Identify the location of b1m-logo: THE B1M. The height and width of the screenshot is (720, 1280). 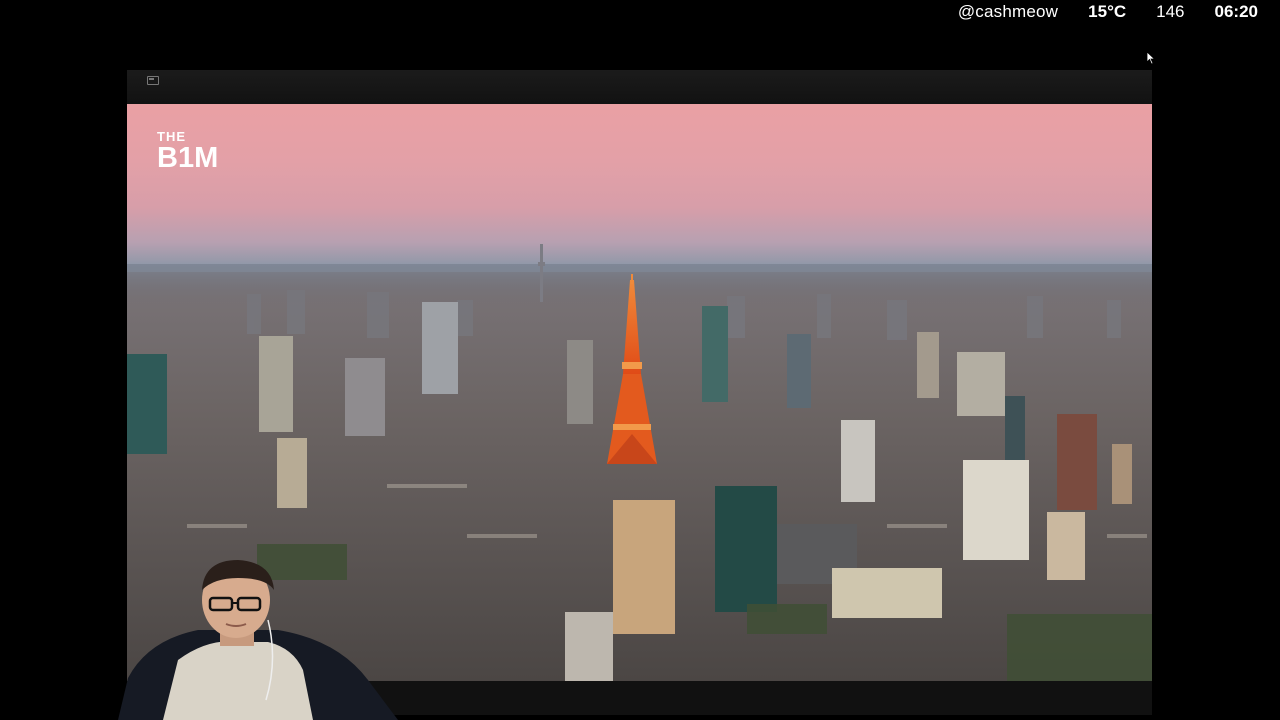
(187, 151).